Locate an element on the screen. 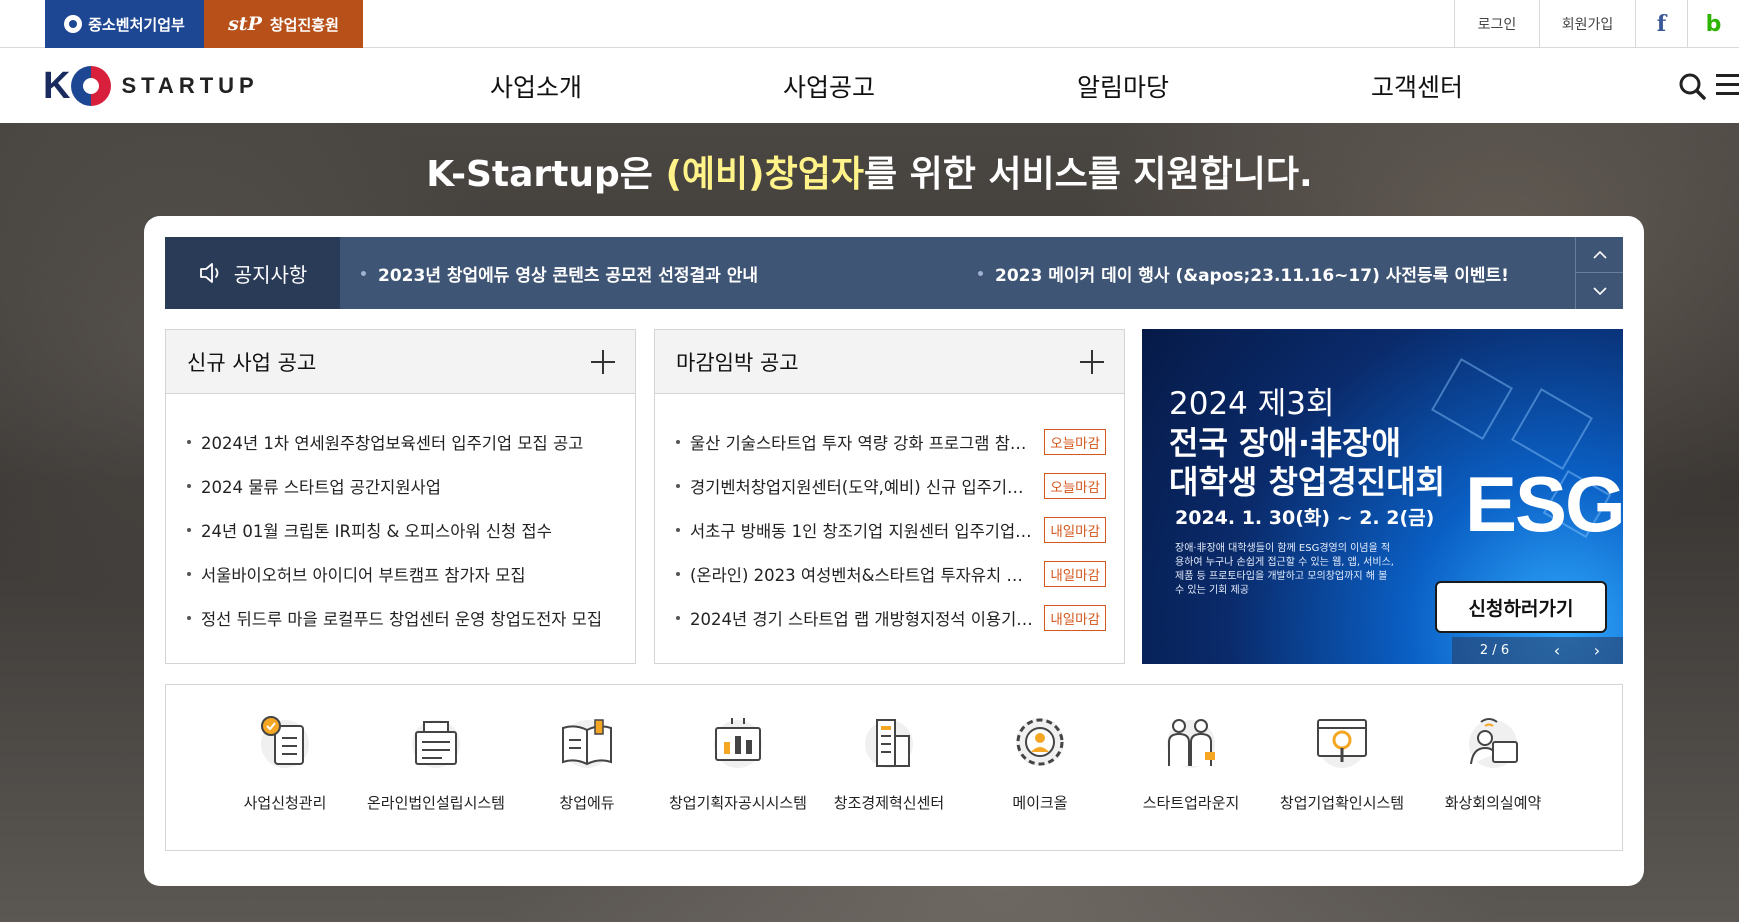  deadline-badge: 오늘마감 is located at coordinates (1075, 486).